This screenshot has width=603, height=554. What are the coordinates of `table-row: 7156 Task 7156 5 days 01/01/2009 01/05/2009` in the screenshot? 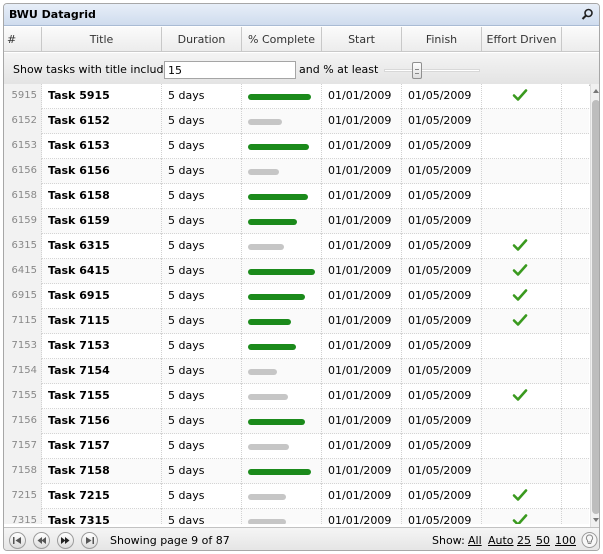 It's located at (296, 421).